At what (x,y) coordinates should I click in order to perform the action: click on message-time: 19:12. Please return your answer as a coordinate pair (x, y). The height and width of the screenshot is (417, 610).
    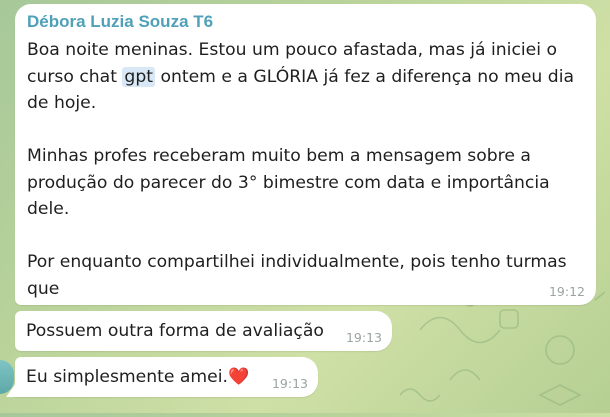
    Looking at the image, I should click on (566, 291).